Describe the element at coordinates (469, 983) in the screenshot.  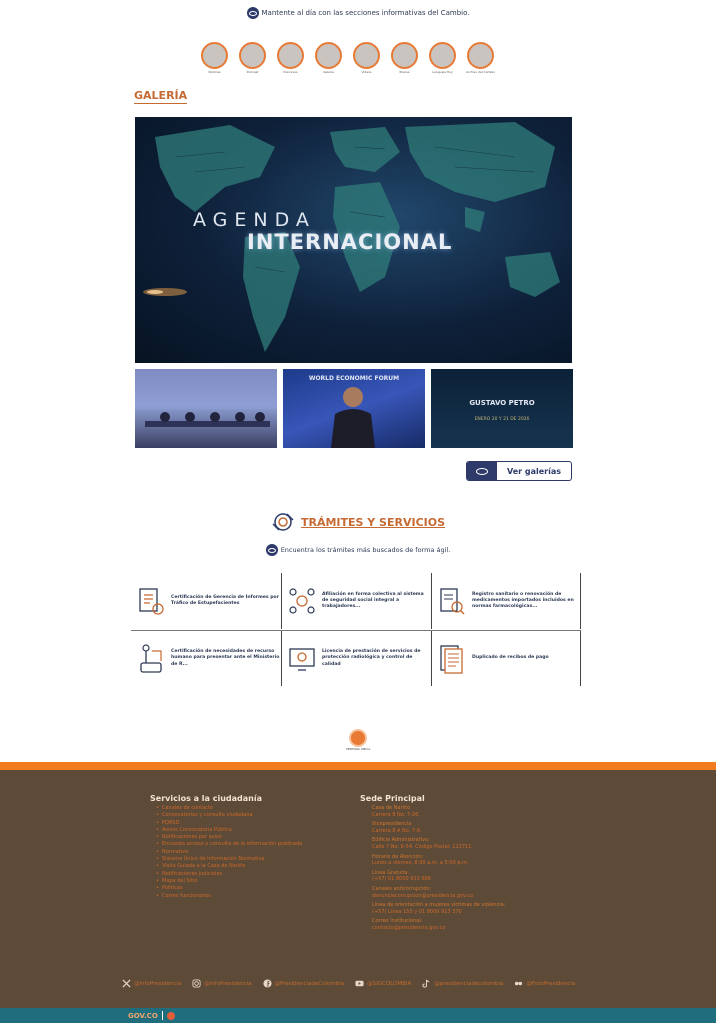
I see `social-handle: @presidenciadecolombia` at that location.